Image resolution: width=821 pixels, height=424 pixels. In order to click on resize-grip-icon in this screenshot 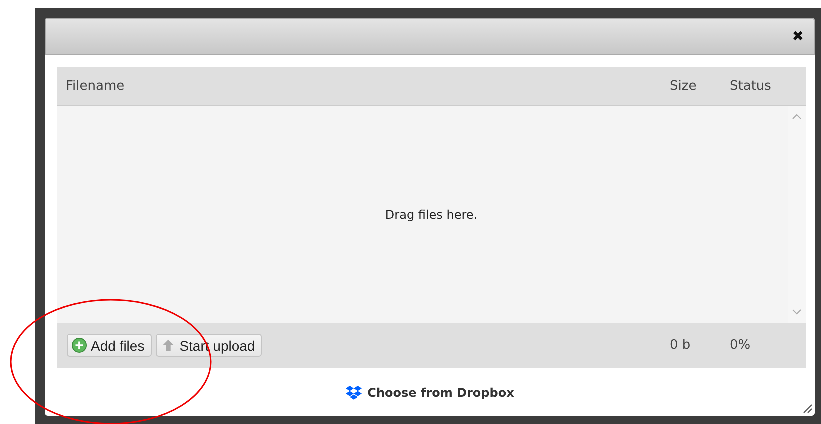, I will do `click(808, 409)`.